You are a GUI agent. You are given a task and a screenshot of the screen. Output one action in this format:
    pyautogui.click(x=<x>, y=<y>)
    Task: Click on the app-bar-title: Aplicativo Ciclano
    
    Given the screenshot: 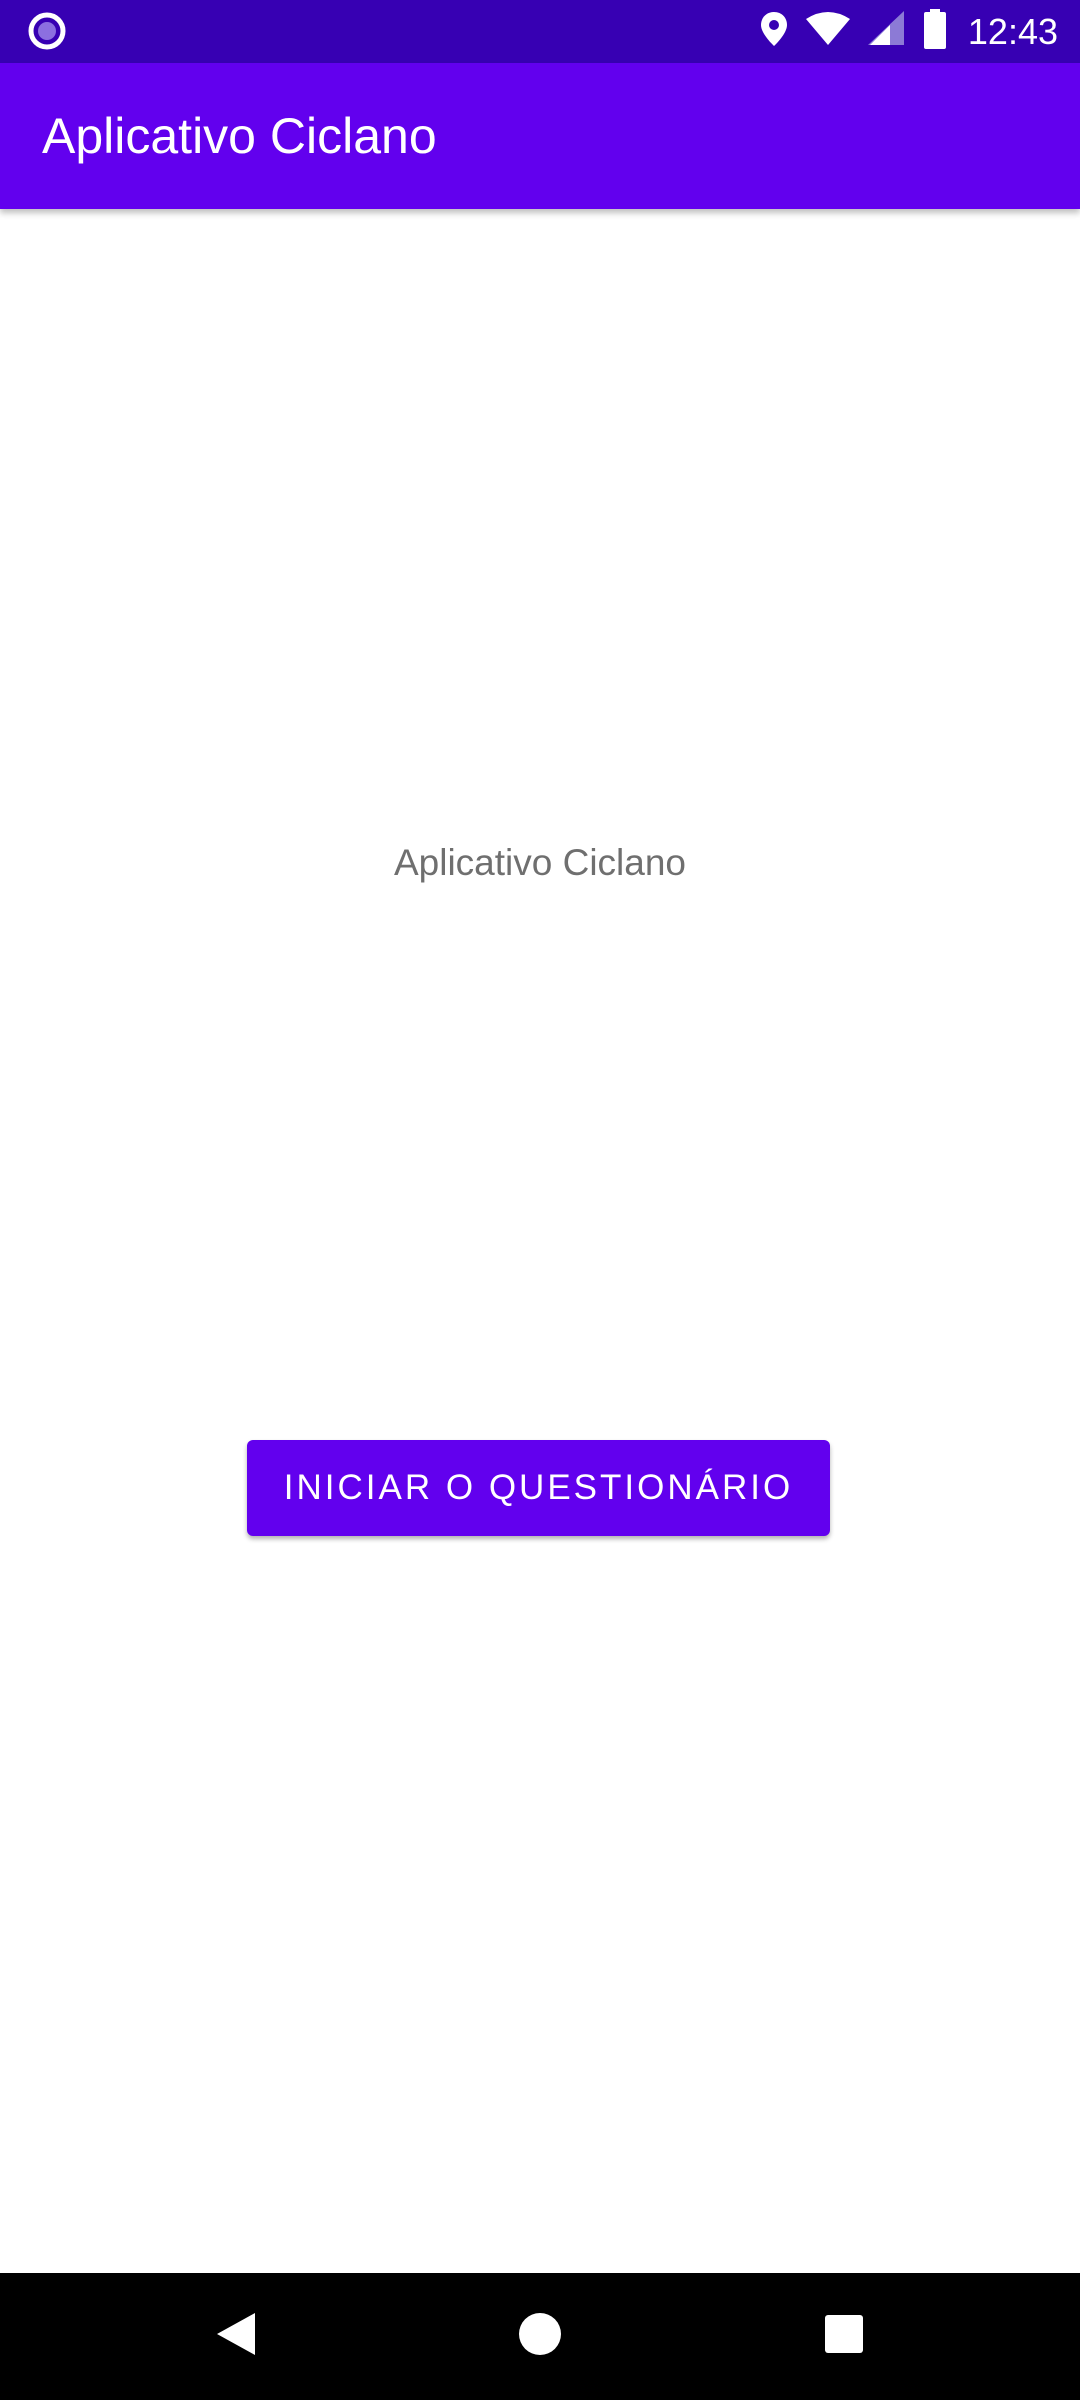 What is the action you would take?
    pyautogui.click(x=239, y=136)
    